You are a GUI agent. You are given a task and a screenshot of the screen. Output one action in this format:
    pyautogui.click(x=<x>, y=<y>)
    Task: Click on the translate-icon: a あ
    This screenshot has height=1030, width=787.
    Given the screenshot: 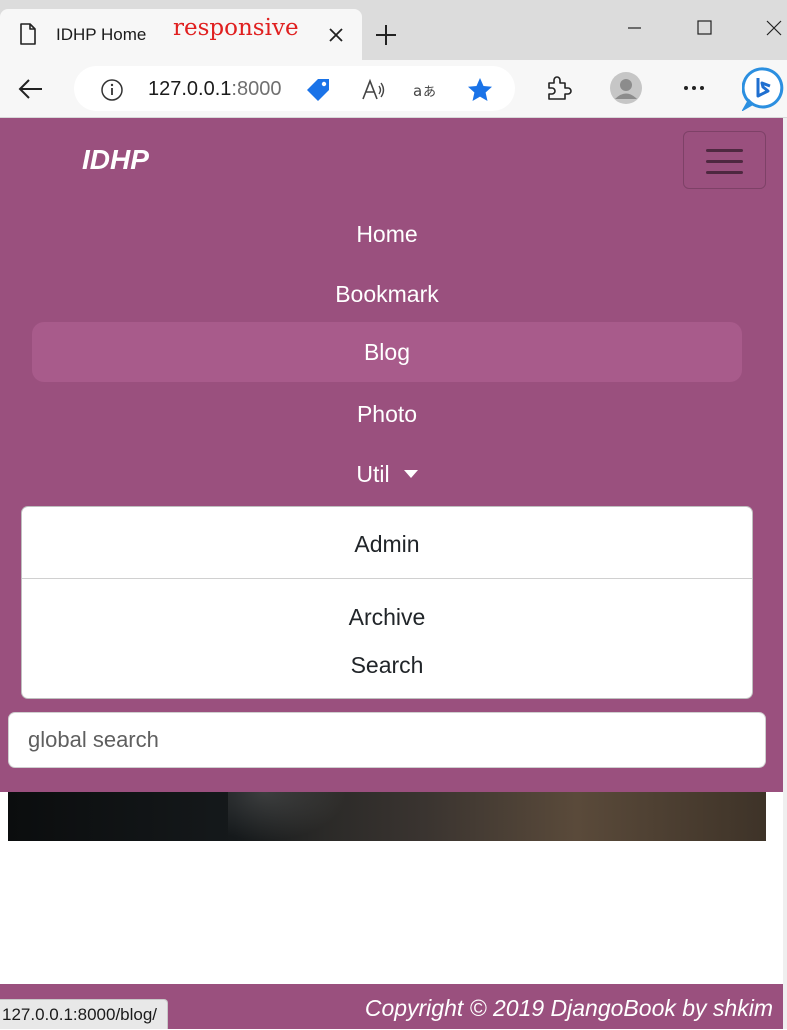 What is the action you would take?
    pyautogui.click(x=426, y=90)
    